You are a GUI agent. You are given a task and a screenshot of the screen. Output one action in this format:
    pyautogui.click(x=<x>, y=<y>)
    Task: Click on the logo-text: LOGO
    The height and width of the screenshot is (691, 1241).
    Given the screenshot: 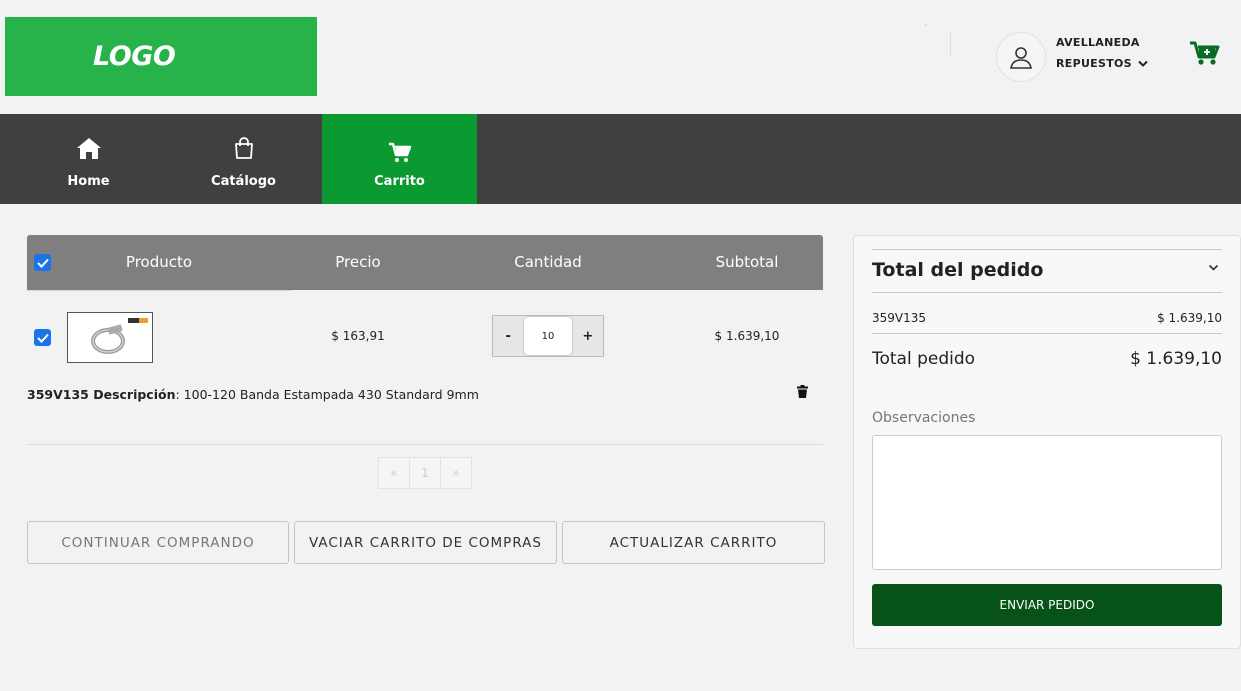 What is the action you would take?
    pyautogui.click(x=134, y=56)
    